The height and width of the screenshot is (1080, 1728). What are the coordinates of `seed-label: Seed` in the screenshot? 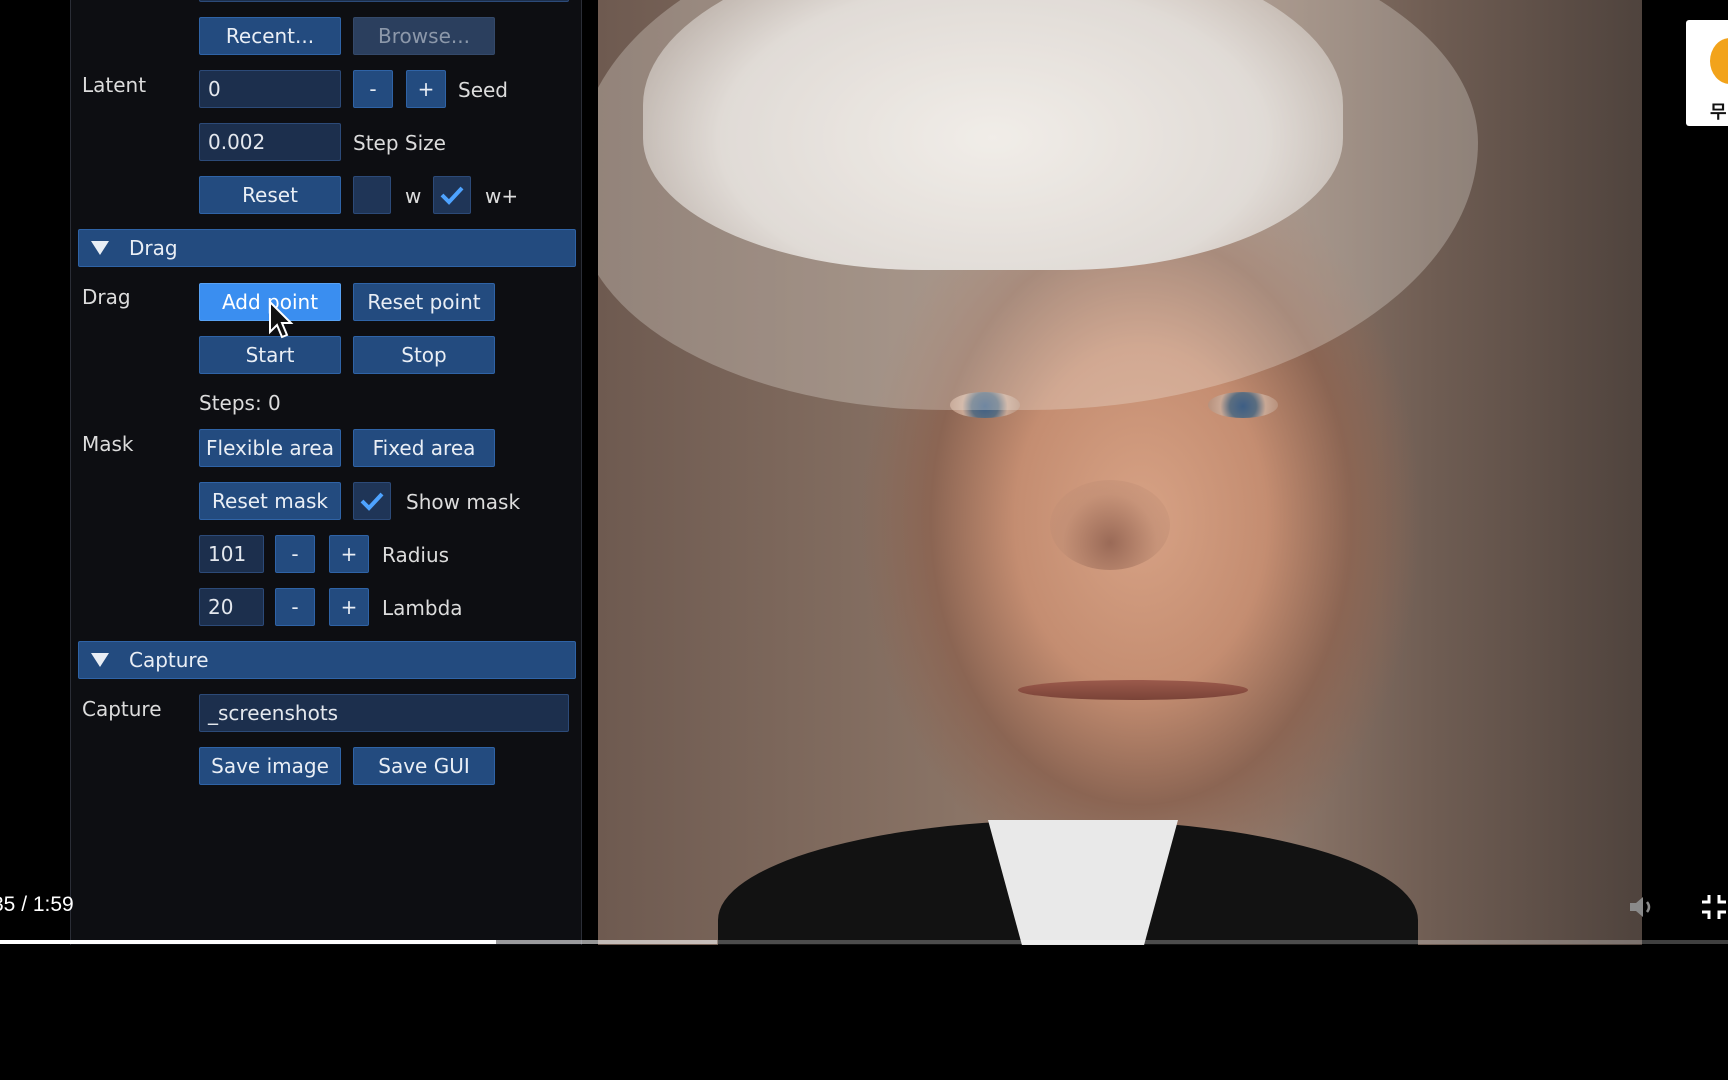 It's located at (483, 90).